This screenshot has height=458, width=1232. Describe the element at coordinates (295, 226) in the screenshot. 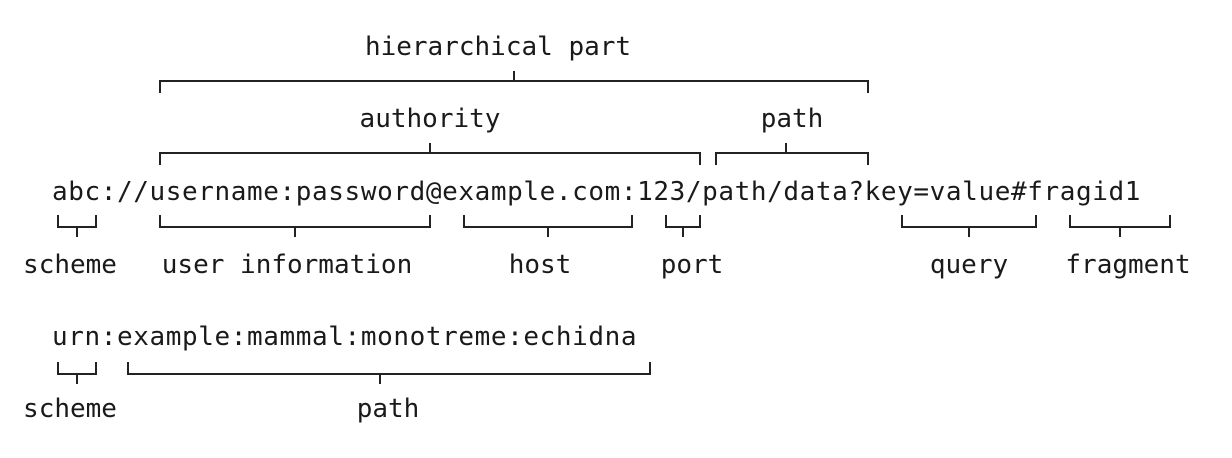

I see `user-information-bracket` at that location.